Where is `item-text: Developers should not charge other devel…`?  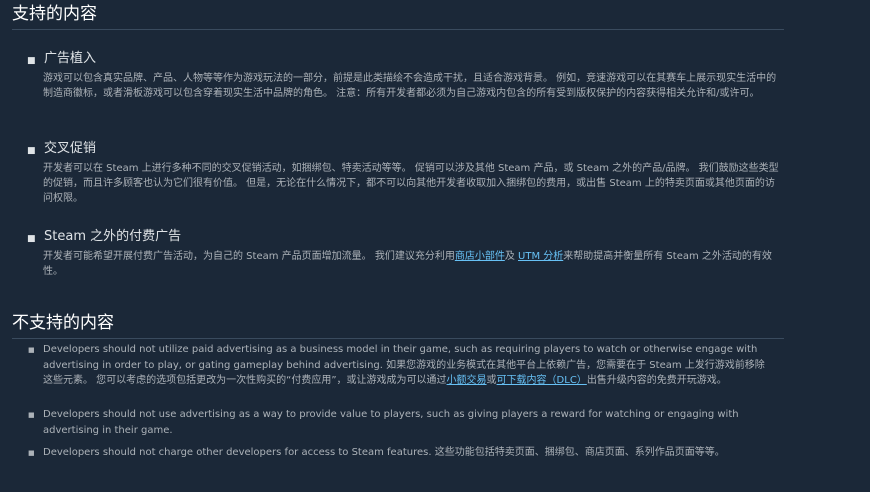
item-text: Developers should not charge other devel… is located at coordinates (384, 452).